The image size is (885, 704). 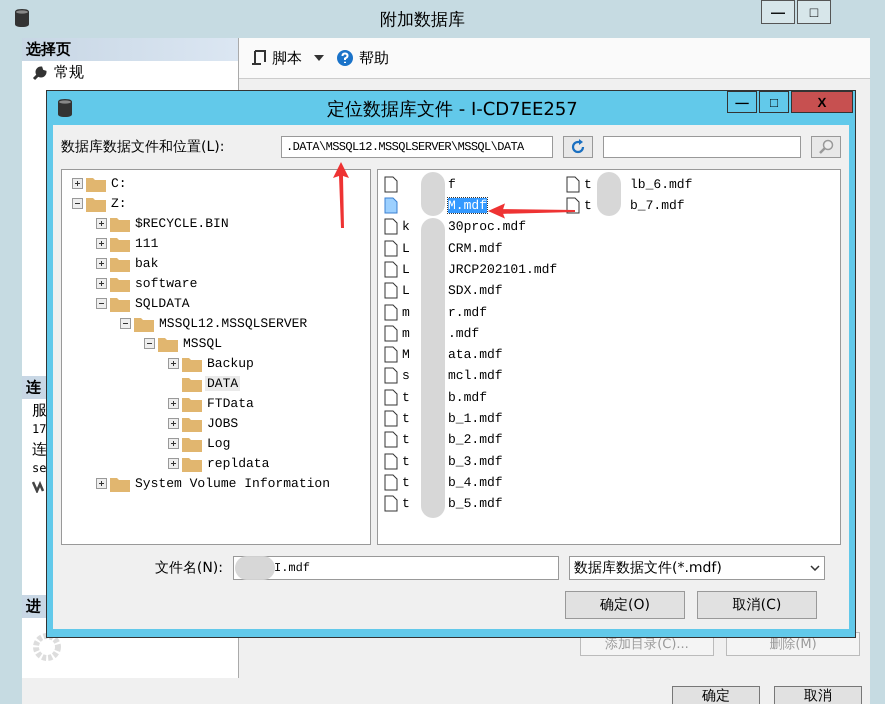 What do you see at coordinates (468, 312) in the screenshot?
I see `file-item: r.mdf` at bounding box center [468, 312].